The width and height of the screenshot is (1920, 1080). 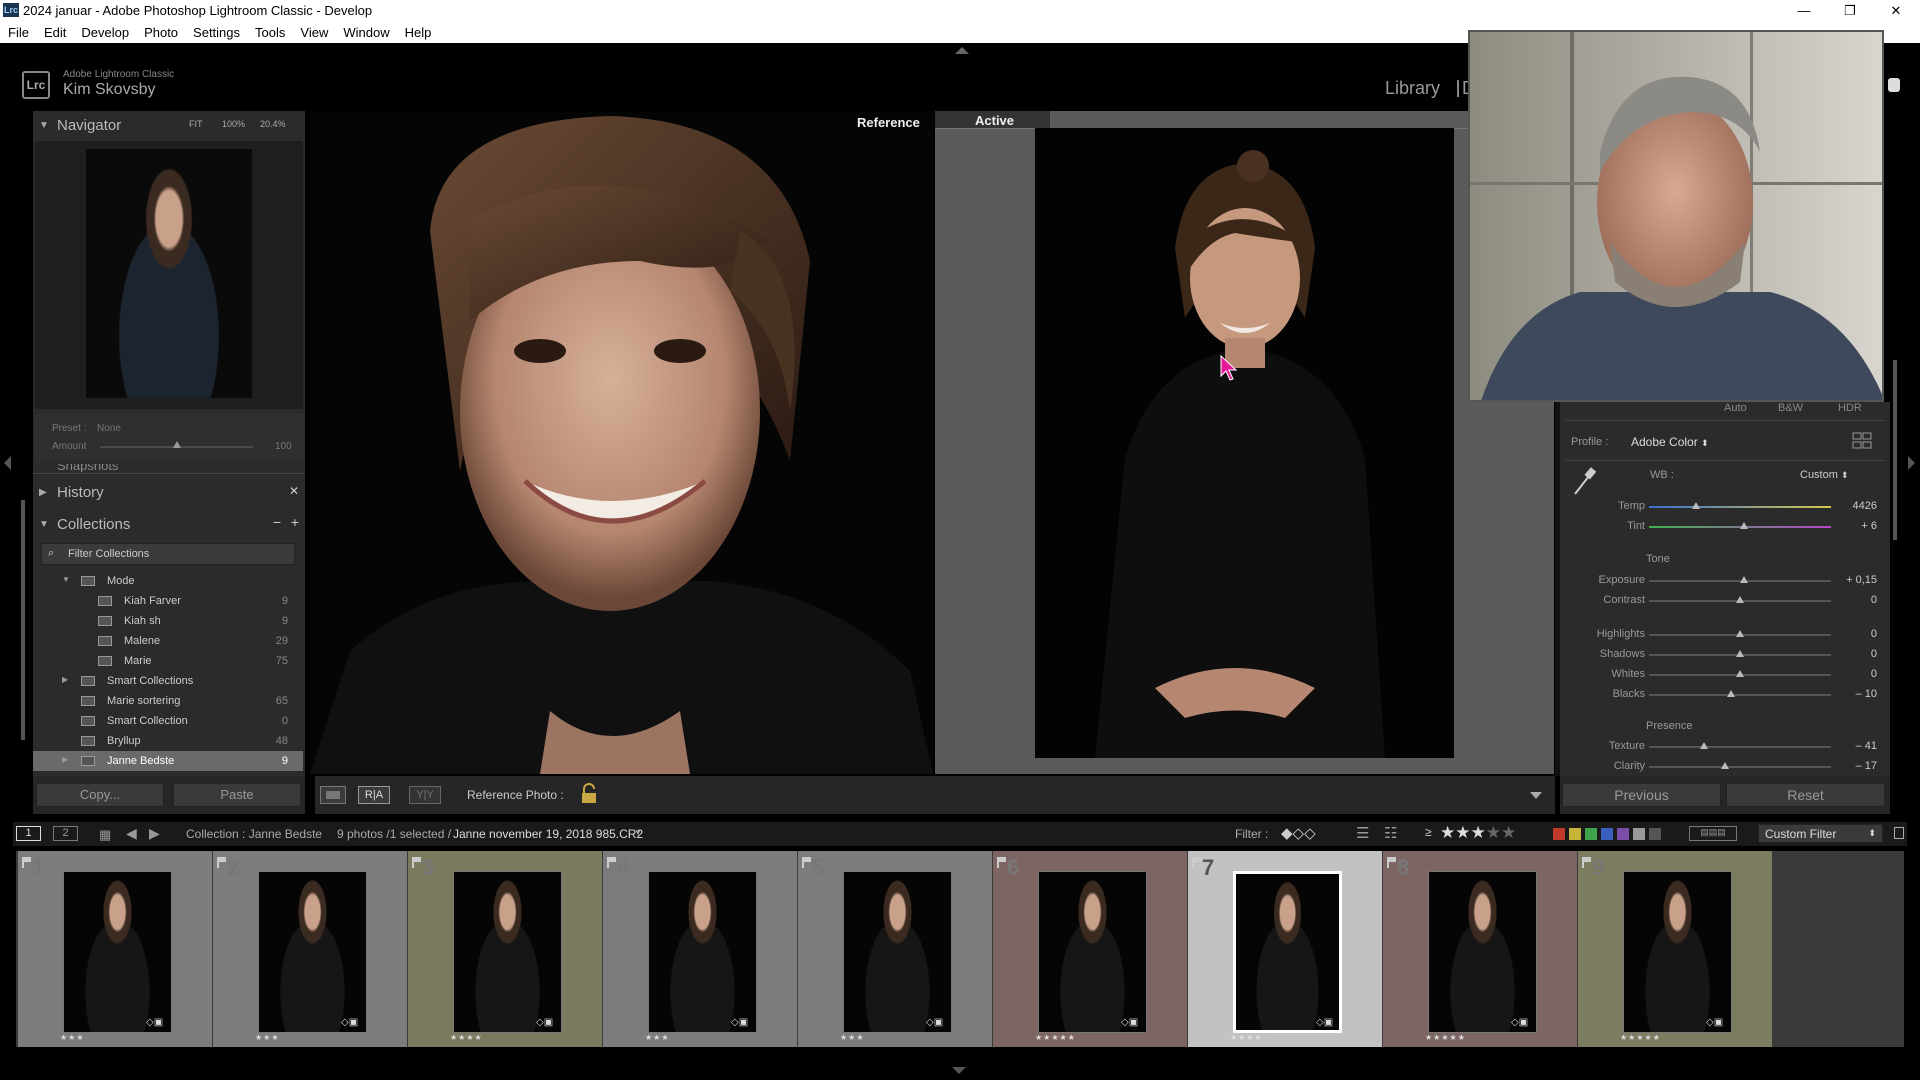 What do you see at coordinates (7, 463) in the screenshot?
I see `left-panel-toggle-icon` at bounding box center [7, 463].